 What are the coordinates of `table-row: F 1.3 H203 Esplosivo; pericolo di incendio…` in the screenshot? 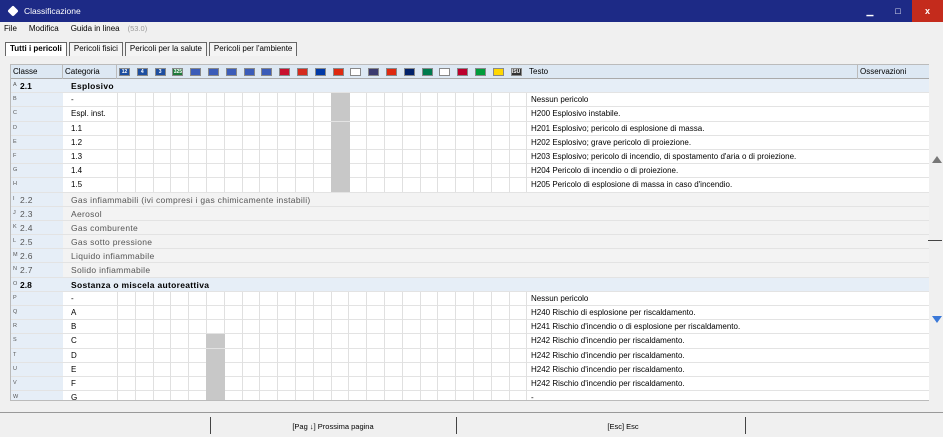 It's located at (470, 157).